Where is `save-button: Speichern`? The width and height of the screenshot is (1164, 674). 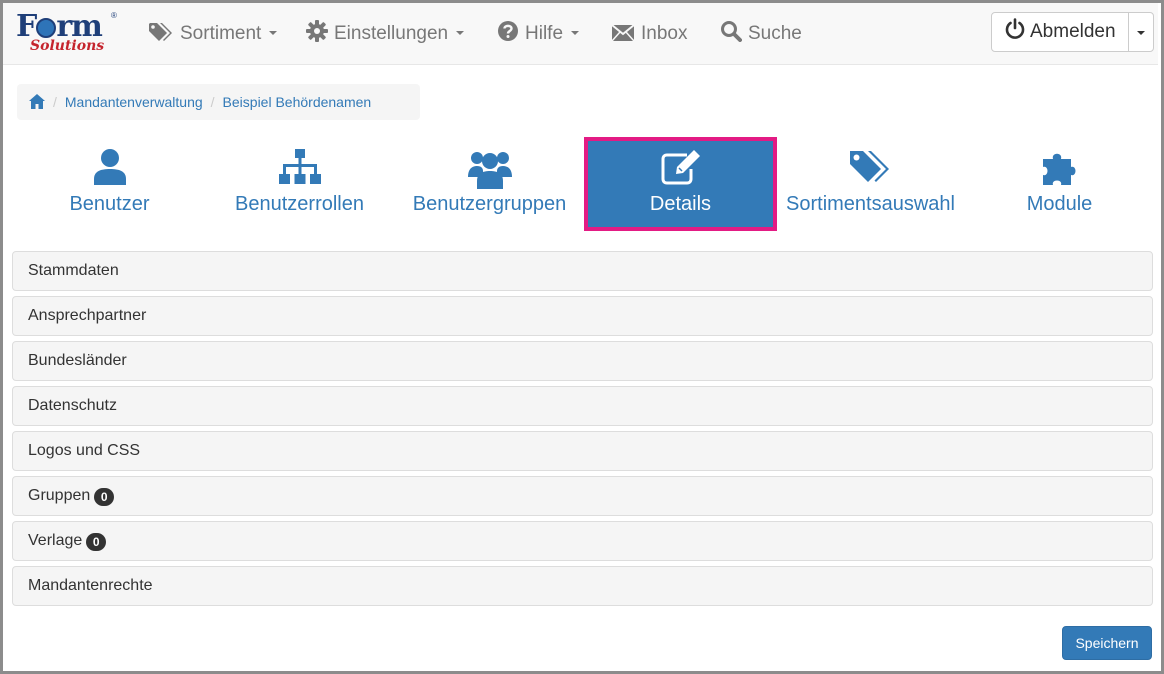 save-button: Speichern is located at coordinates (1107, 643).